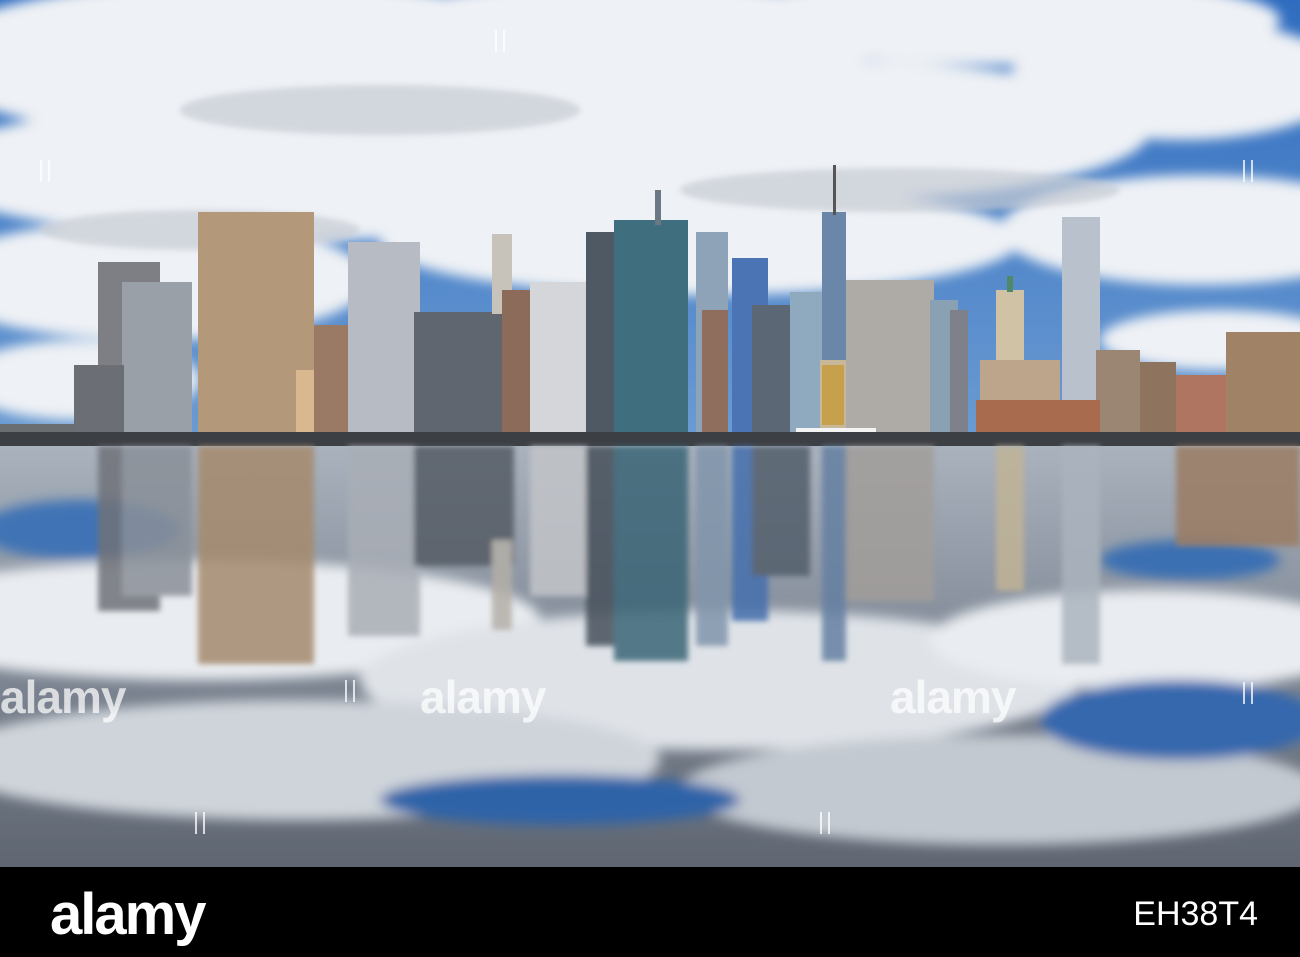 This screenshot has width=1300, height=957. I want to click on image-id: EH38T4, so click(1195, 914).